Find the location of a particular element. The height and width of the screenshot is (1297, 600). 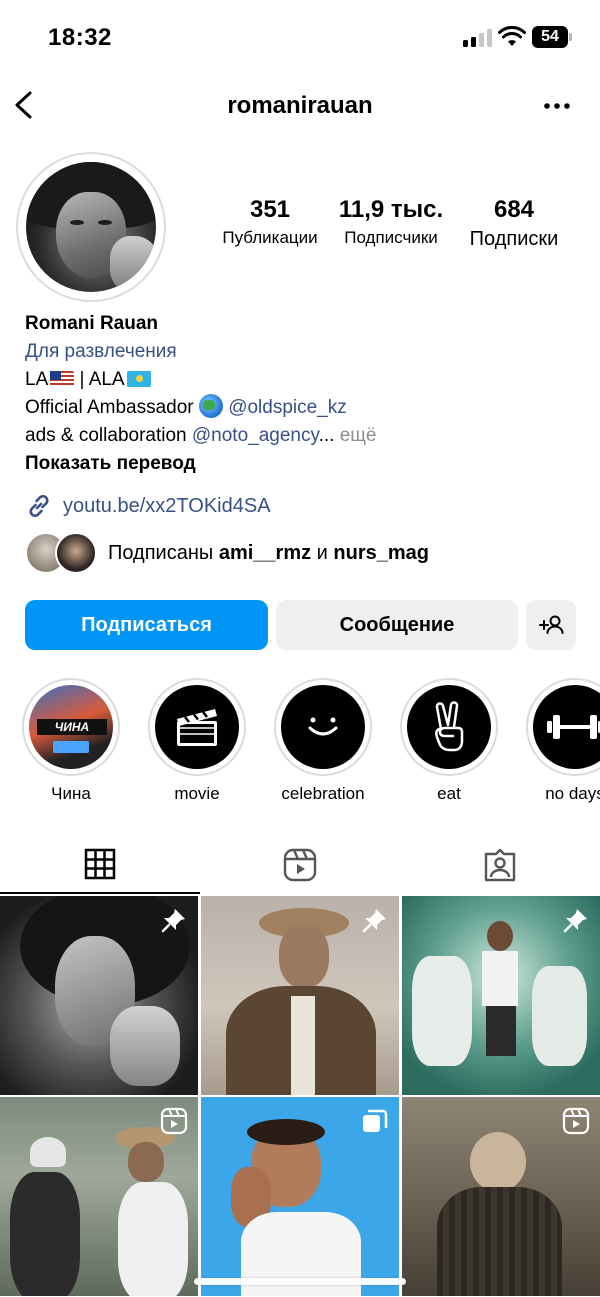

highlight-china: ЧИНА Чина is located at coordinates (71, 741).